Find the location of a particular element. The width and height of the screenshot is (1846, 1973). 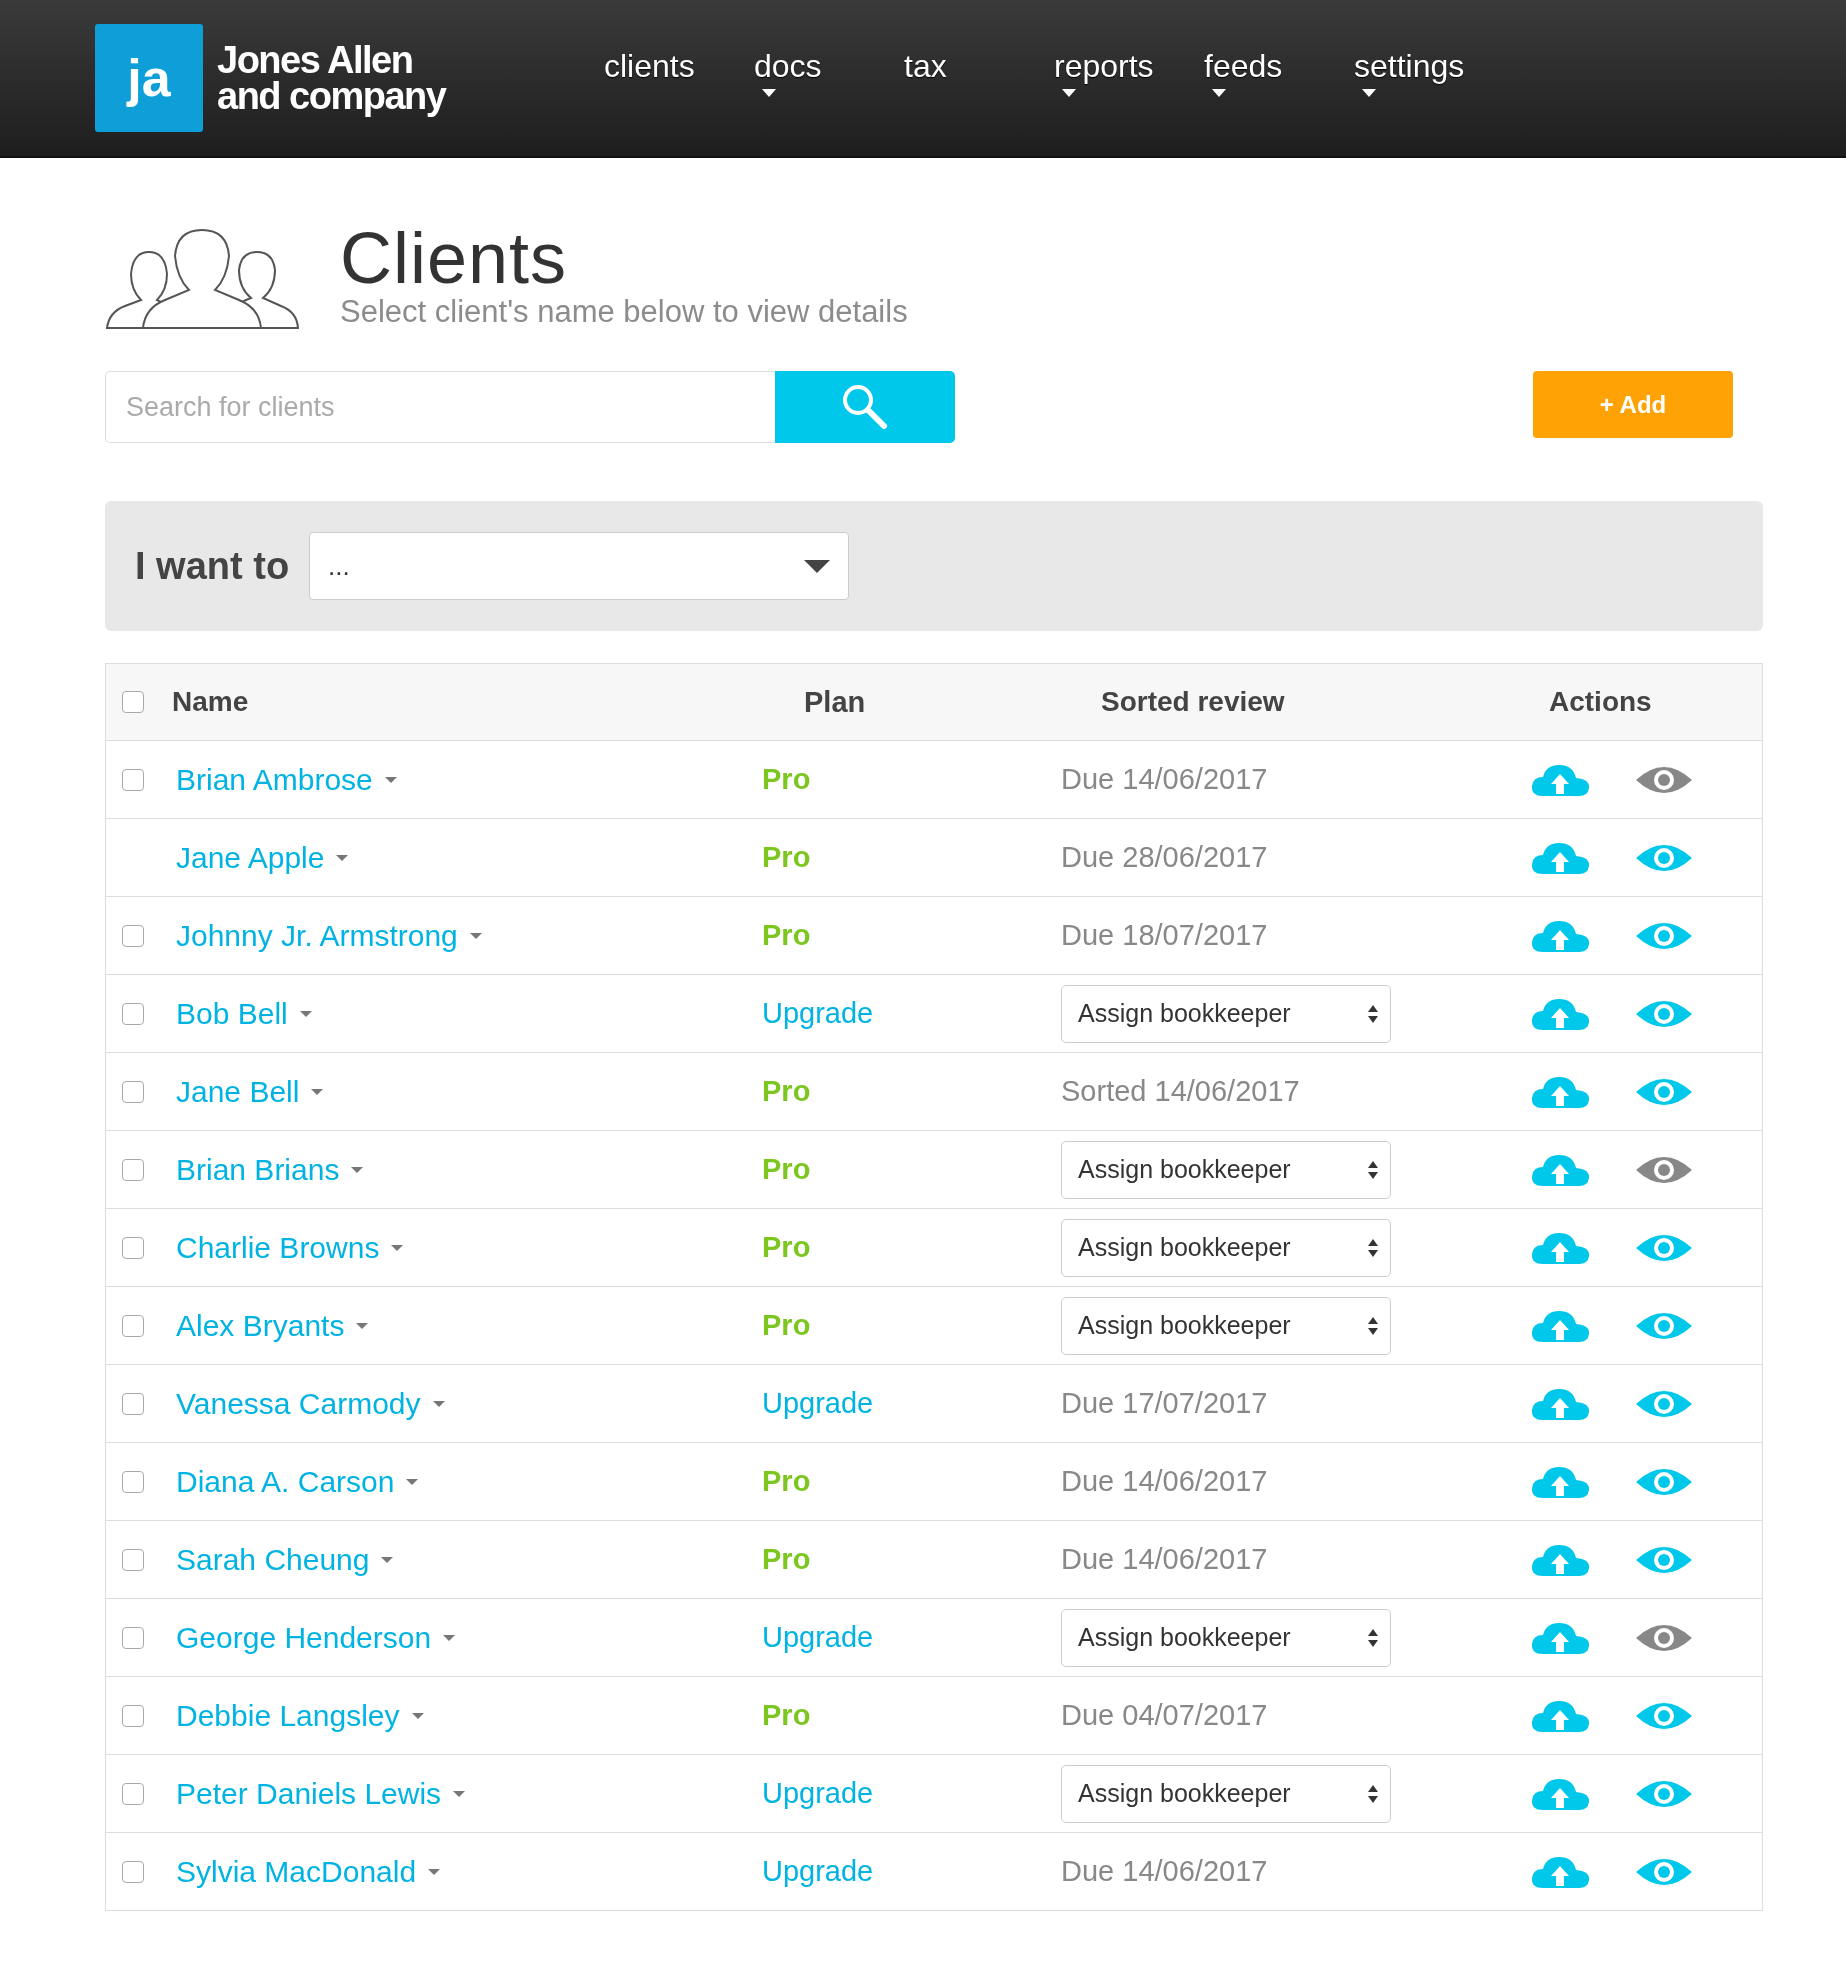

client-name-link: Sarah Cheung is located at coordinates (283, 1559).